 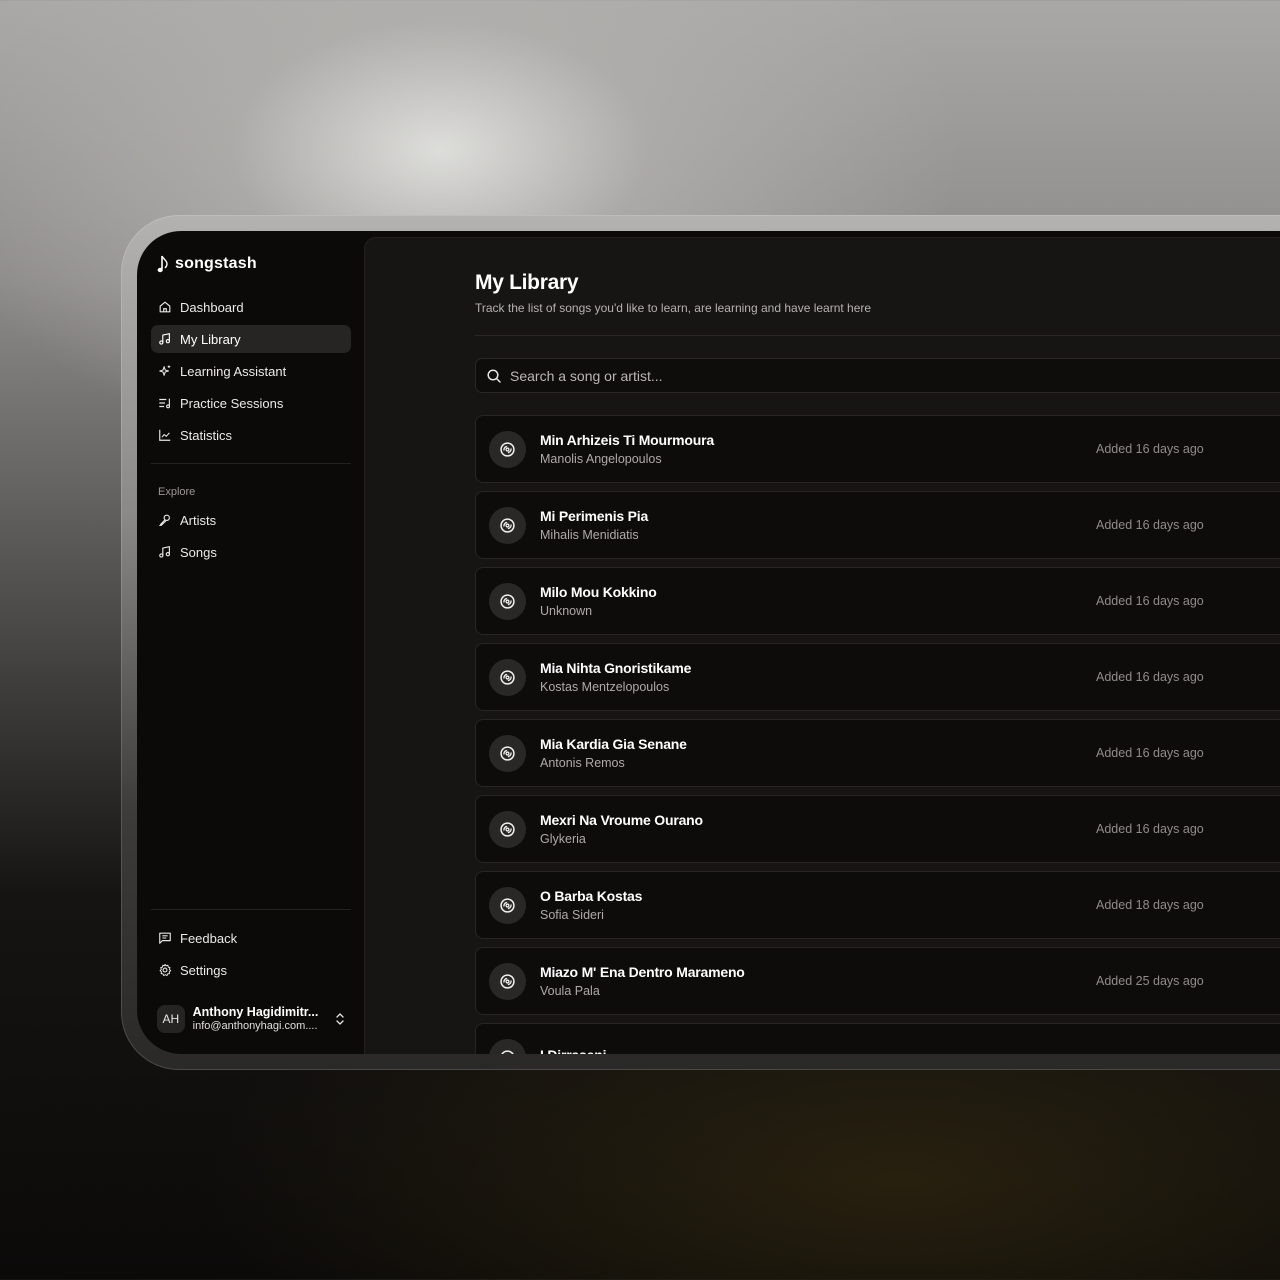 What do you see at coordinates (605, 687) in the screenshot?
I see `song-artist: Kostas Mentzelopoulos` at bounding box center [605, 687].